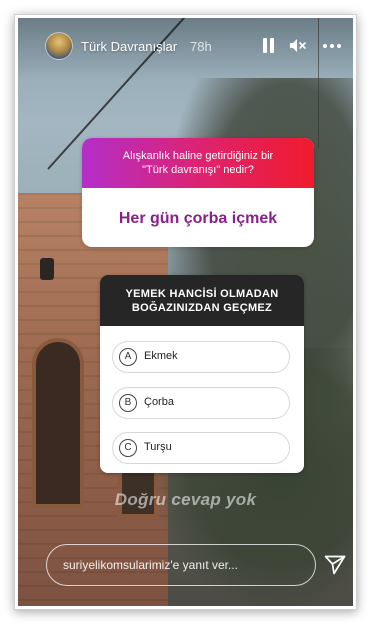 The image size is (371, 624). Describe the element at coordinates (161, 356) in the screenshot. I see `option-text: Ekmek` at that location.